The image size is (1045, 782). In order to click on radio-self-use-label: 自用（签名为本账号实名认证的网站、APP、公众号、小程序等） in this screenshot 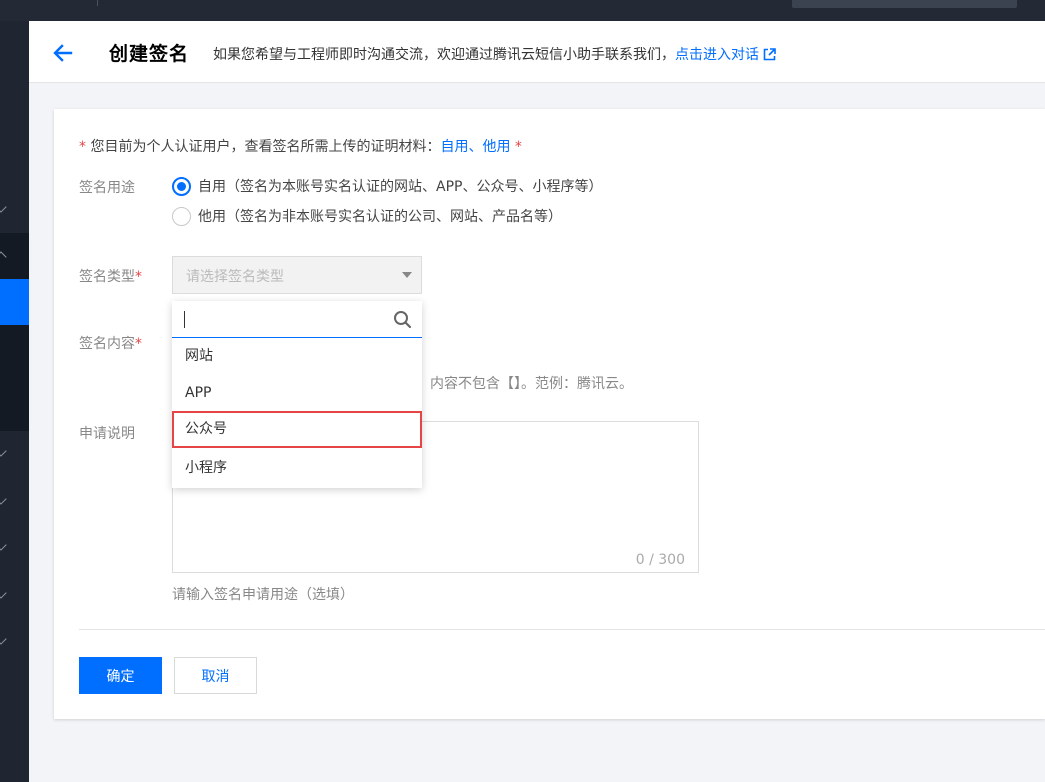, I will do `click(400, 187)`.